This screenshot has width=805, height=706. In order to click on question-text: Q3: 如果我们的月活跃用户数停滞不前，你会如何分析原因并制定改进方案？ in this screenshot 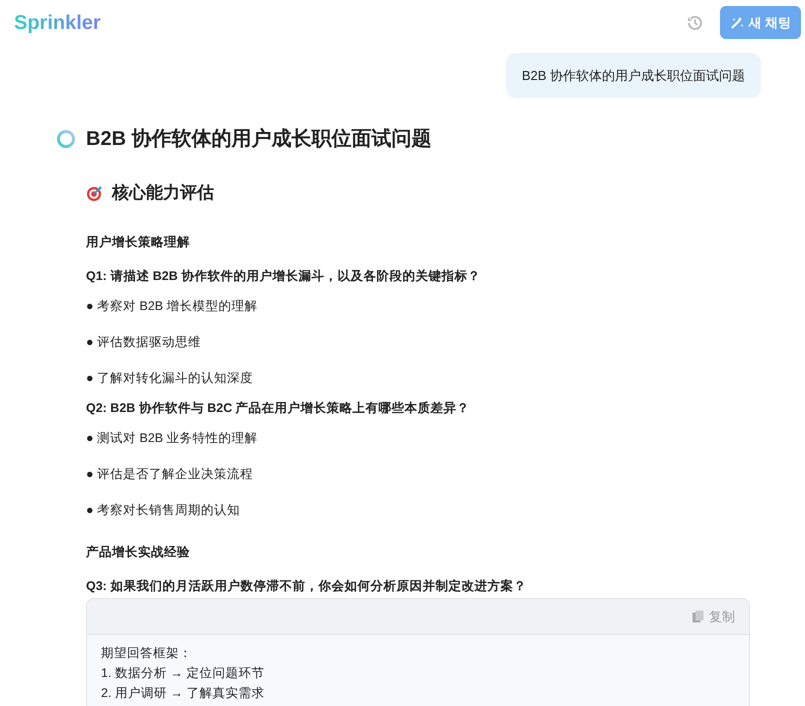, I will do `click(307, 586)`.